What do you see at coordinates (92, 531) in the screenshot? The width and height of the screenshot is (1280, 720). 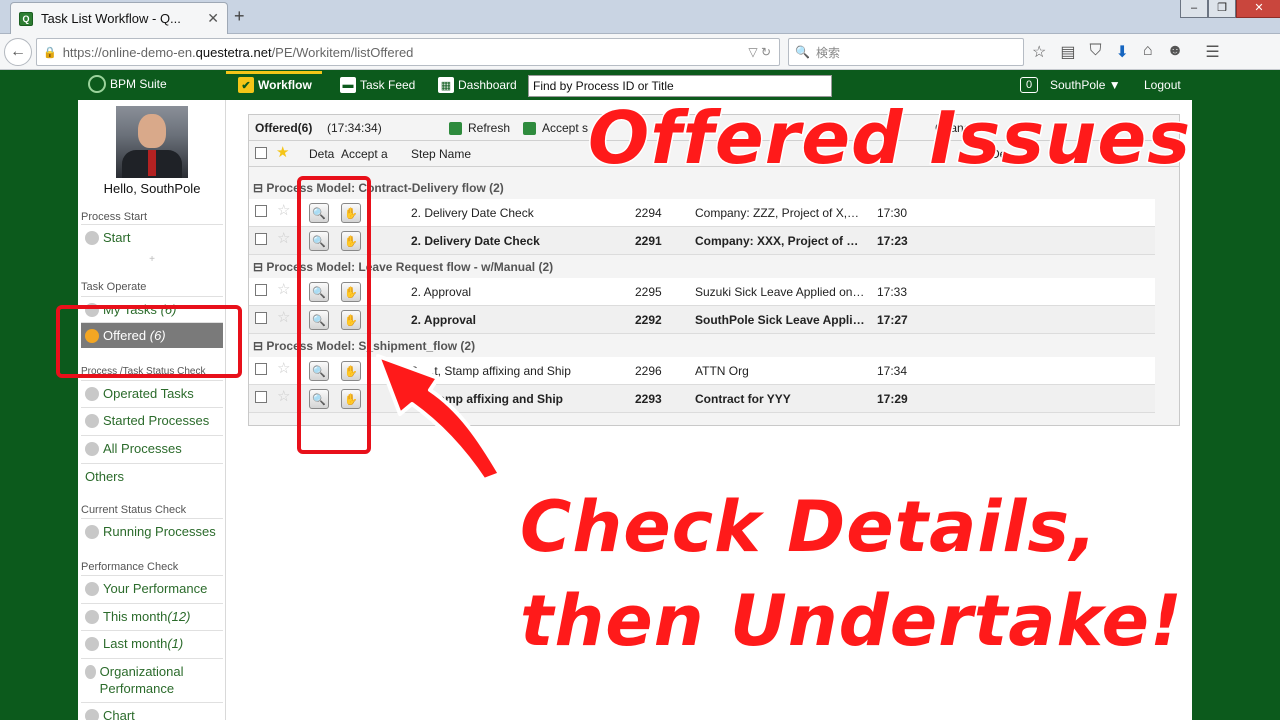 I see `running-icon` at bounding box center [92, 531].